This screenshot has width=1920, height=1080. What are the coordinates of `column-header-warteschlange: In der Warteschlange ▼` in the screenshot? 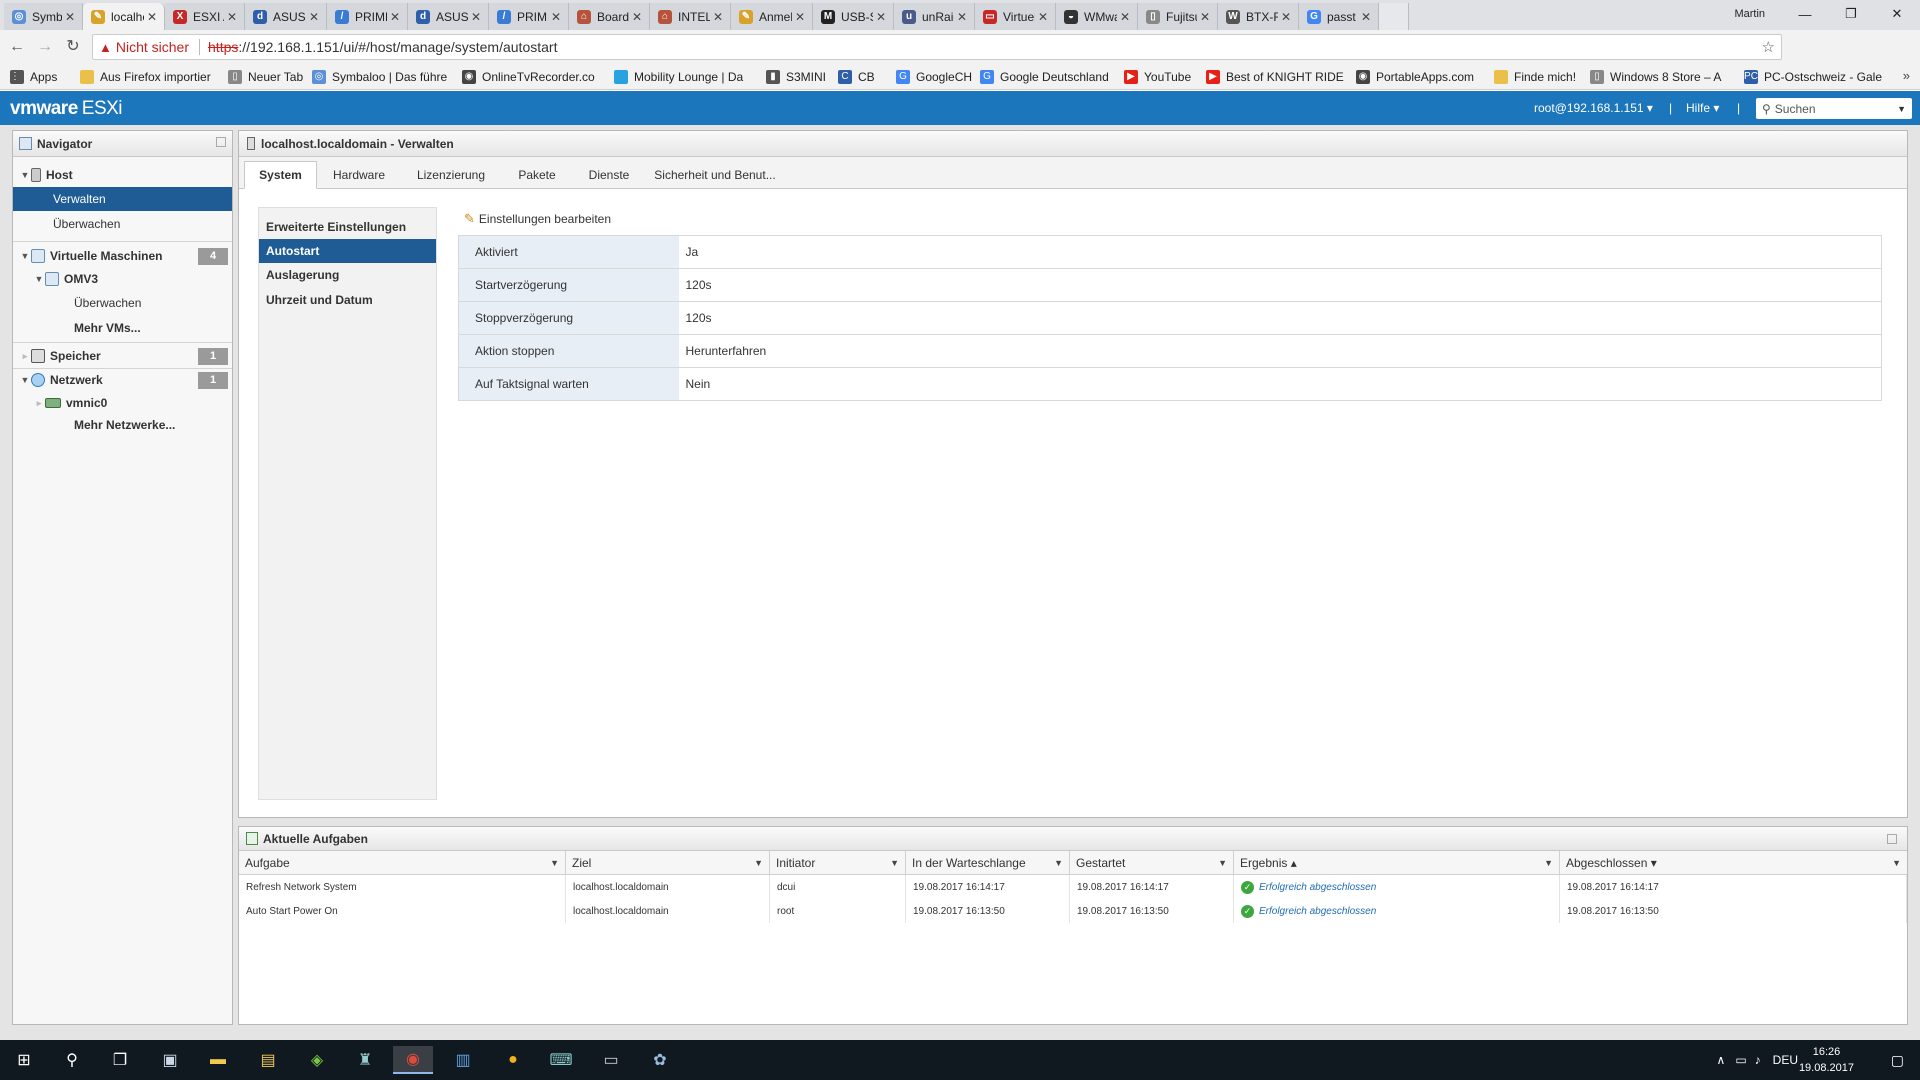 It's located at (988, 863).